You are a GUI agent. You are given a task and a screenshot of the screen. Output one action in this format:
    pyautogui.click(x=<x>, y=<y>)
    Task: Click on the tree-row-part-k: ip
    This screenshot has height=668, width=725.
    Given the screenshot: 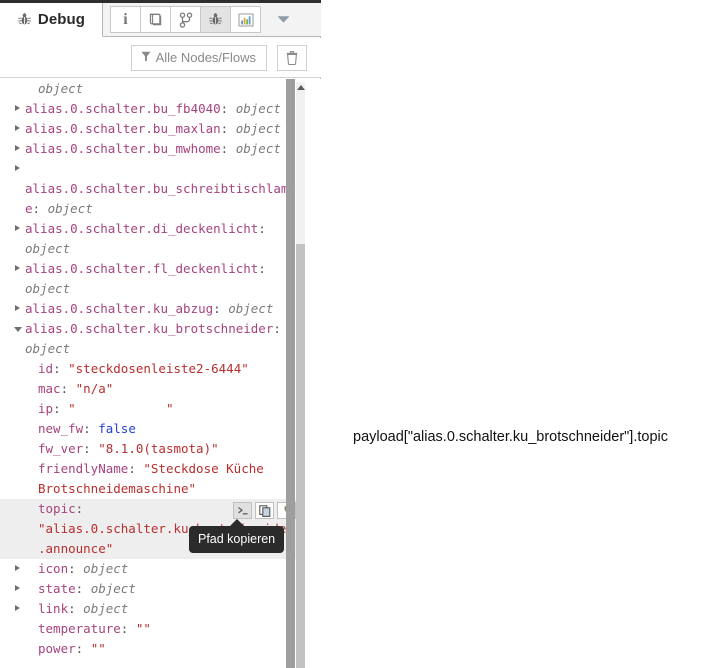 What is the action you would take?
    pyautogui.click(x=46, y=408)
    